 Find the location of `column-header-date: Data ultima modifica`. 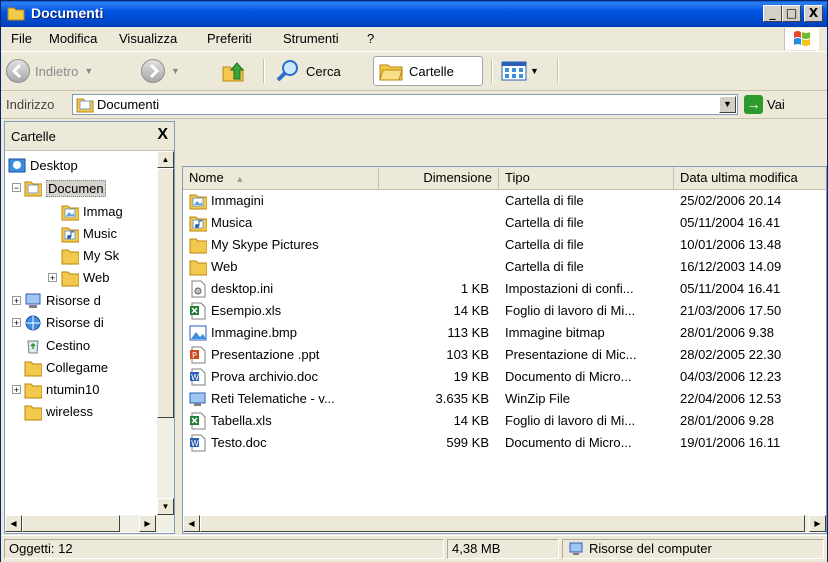

column-header-date: Data ultima modifica is located at coordinates (750, 178).